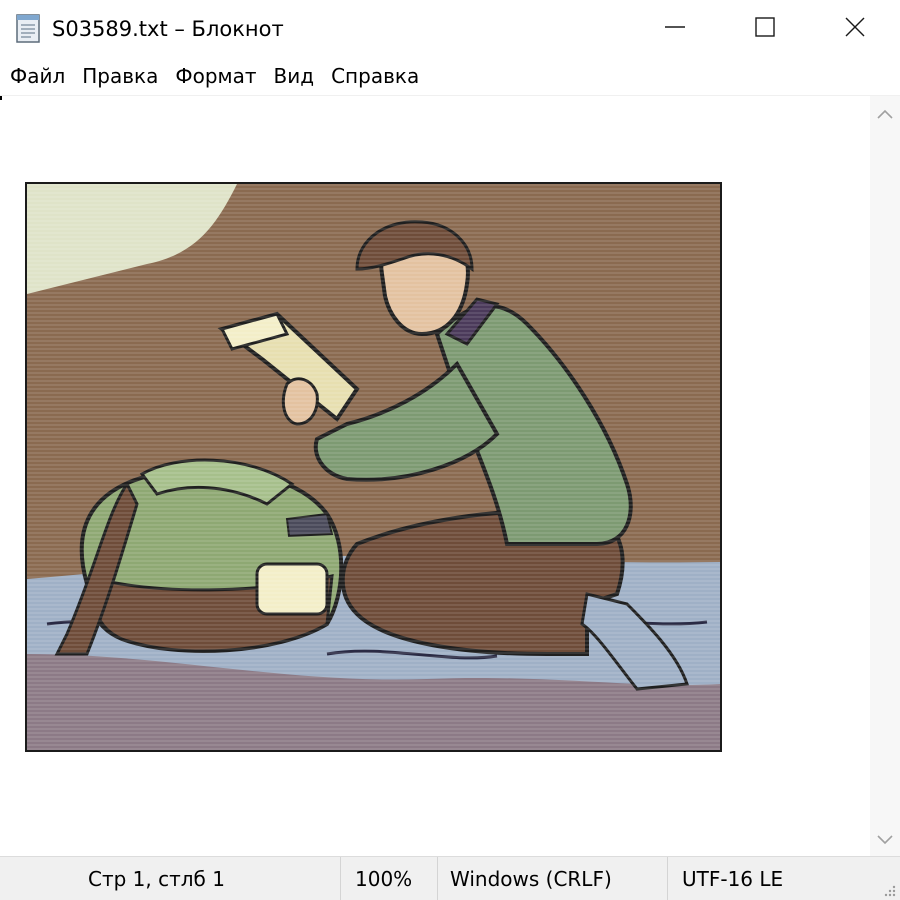 This screenshot has width=900, height=900. I want to click on resize-grip-icon, so click(889, 889).